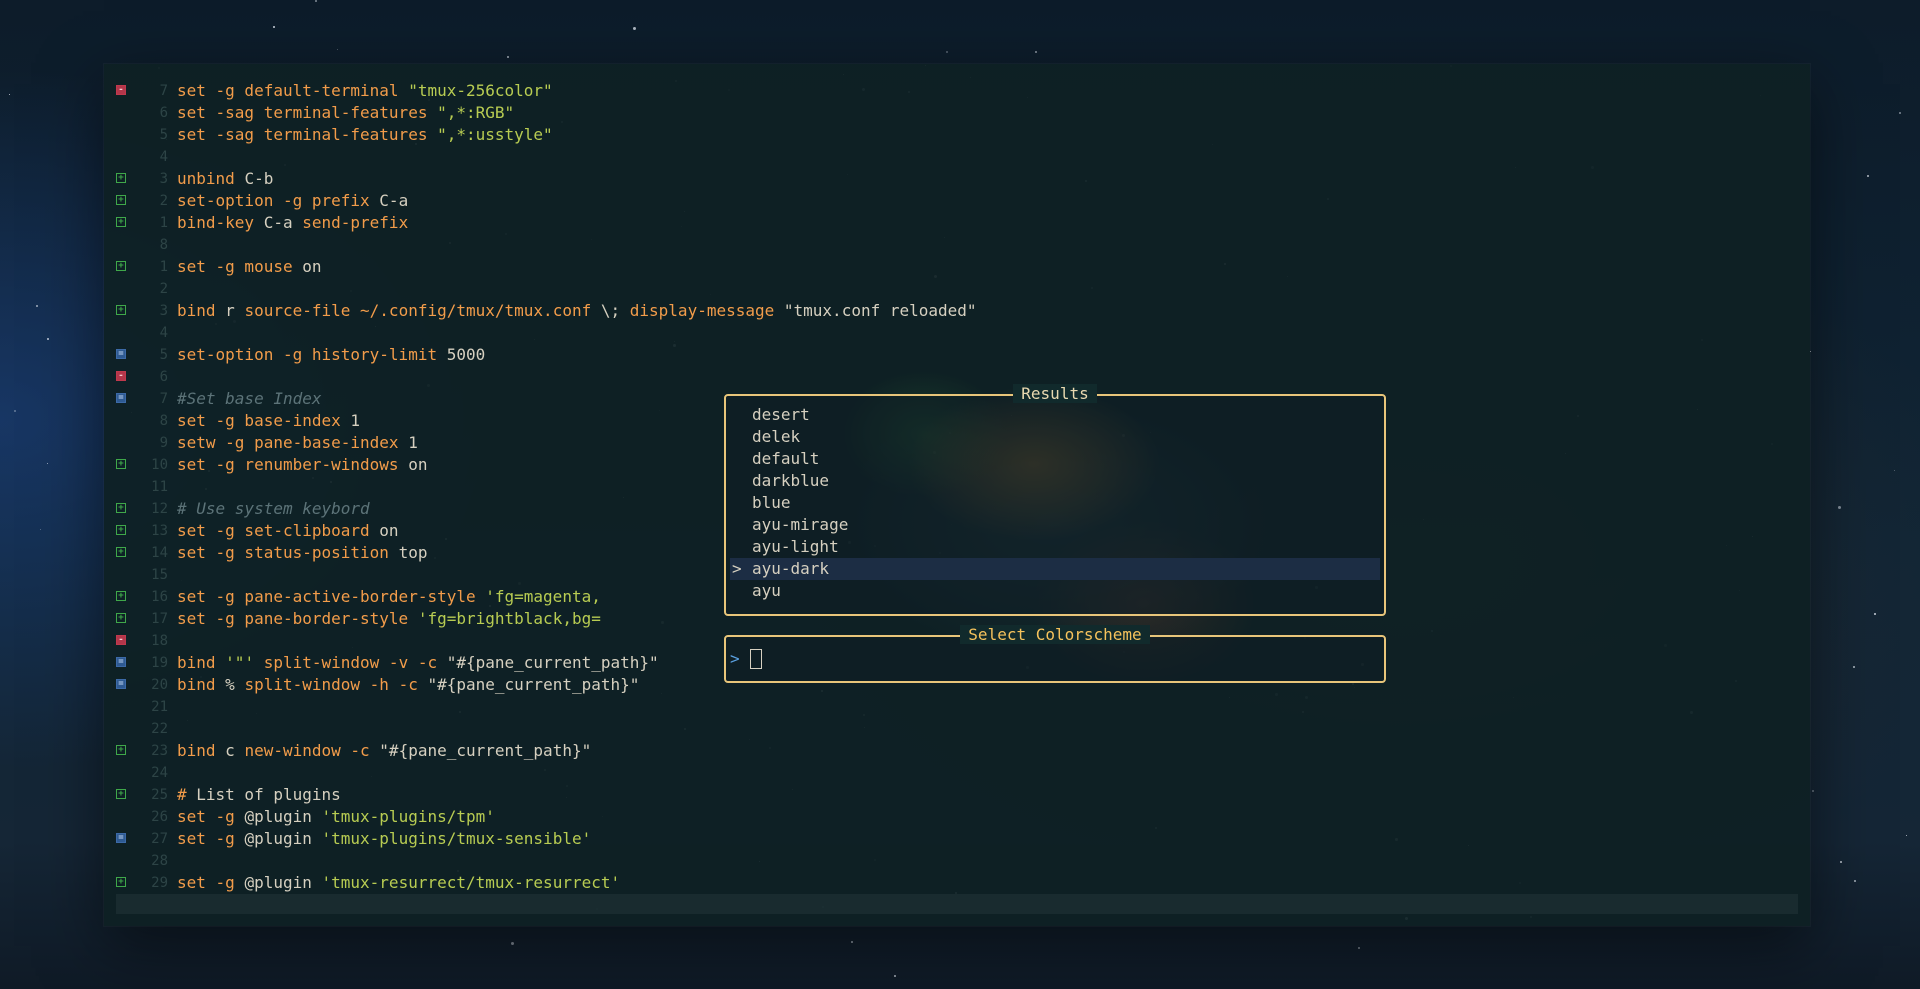 Image resolution: width=1920 pixels, height=989 pixels. Describe the element at coordinates (159, 685) in the screenshot. I see `line-number: 20` at that location.